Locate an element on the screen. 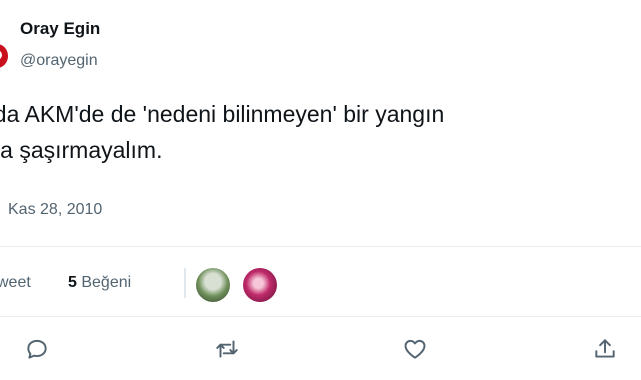 This screenshot has width=641, height=380. share-button is located at coordinates (605, 349).